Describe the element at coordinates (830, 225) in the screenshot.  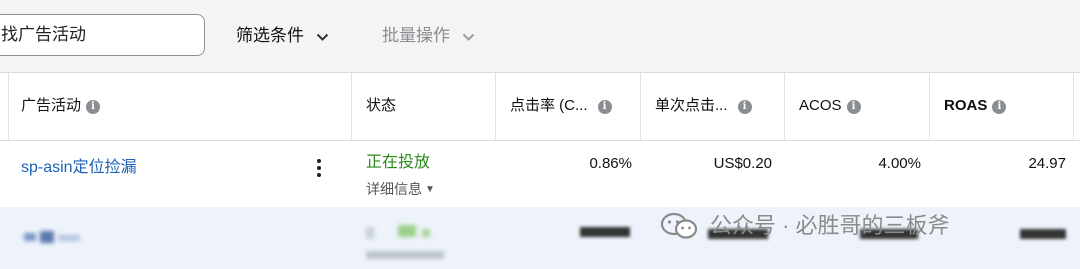
I see `watermark-text: 公众号 · 必胜哥的三板斧` at that location.